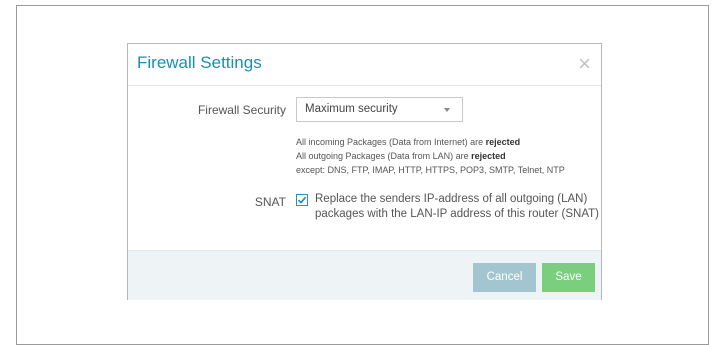 Image resolution: width=723 pixels, height=345 pixels. What do you see at coordinates (270, 202) in the screenshot?
I see `snat-label: SNAT` at bounding box center [270, 202].